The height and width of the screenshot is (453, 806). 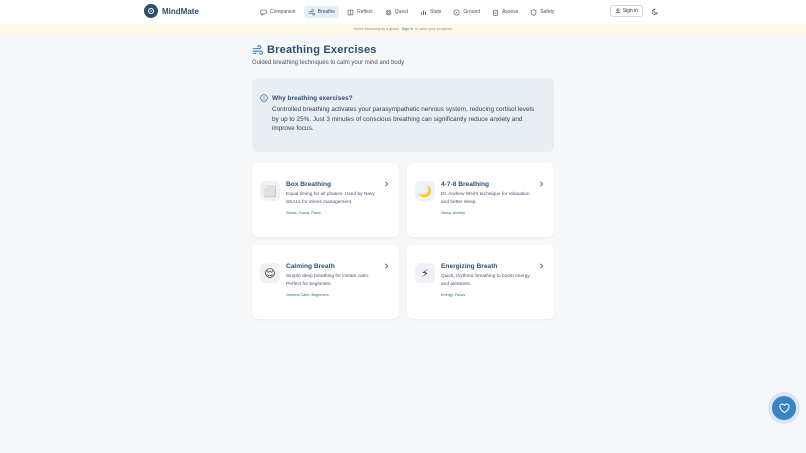 I want to click on exercise-tags: Energy, Focus, so click(x=453, y=295).